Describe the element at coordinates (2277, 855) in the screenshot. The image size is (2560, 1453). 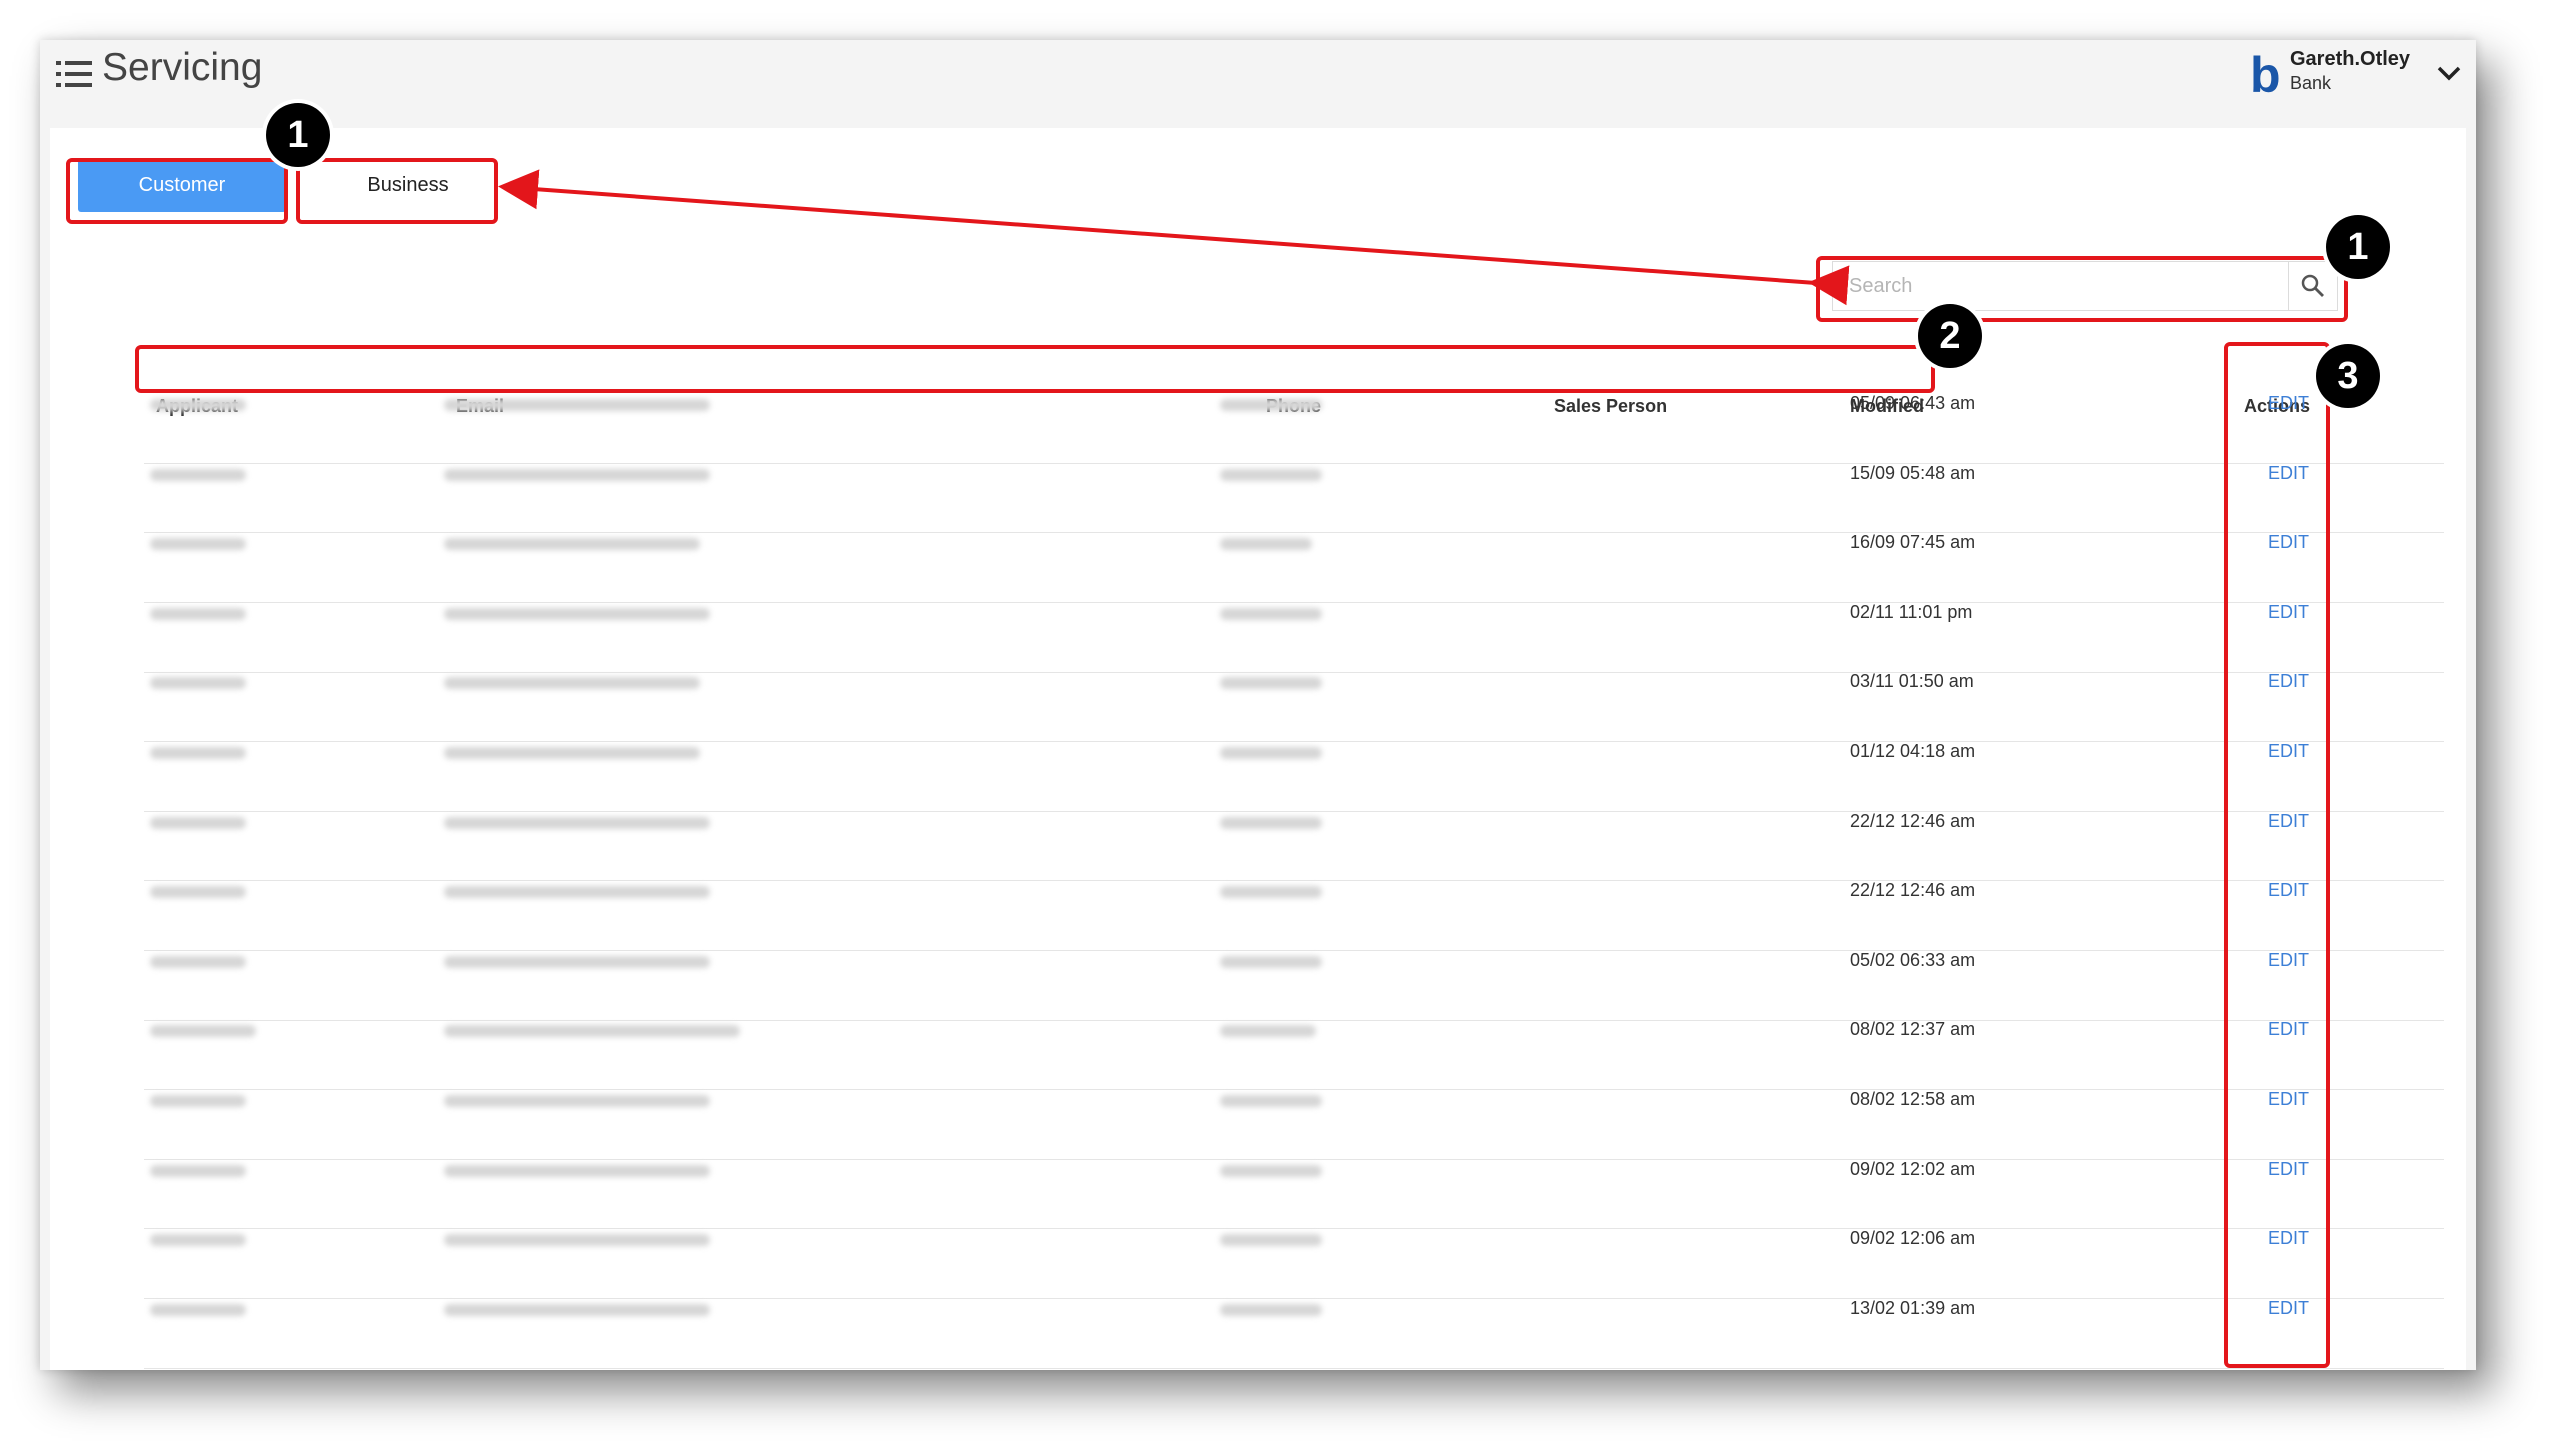
I see `callout-actions-column` at that location.